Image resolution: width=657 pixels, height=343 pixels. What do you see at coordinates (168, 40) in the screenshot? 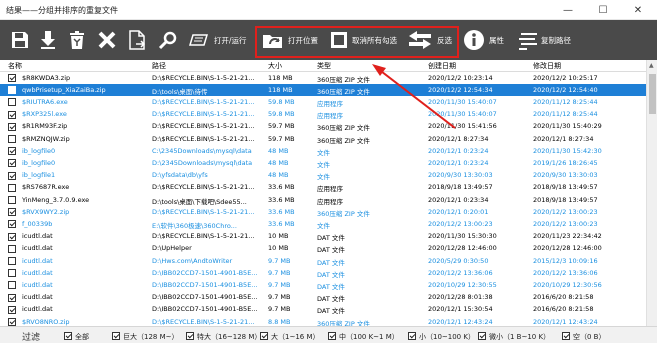
I see `search-icon` at bounding box center [168, 40].